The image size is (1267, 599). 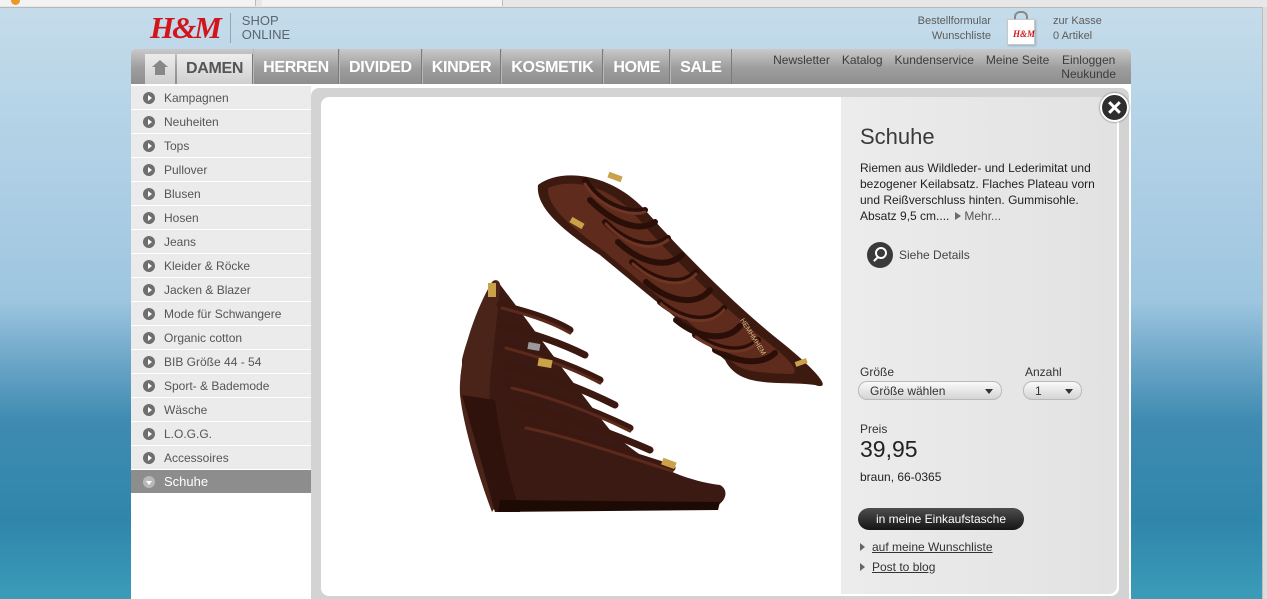 What do you see at coordinates (221, 194) in the screenshot?
I see `sidebar-item-blusen: Blusen` at bounding box center [221, 194].